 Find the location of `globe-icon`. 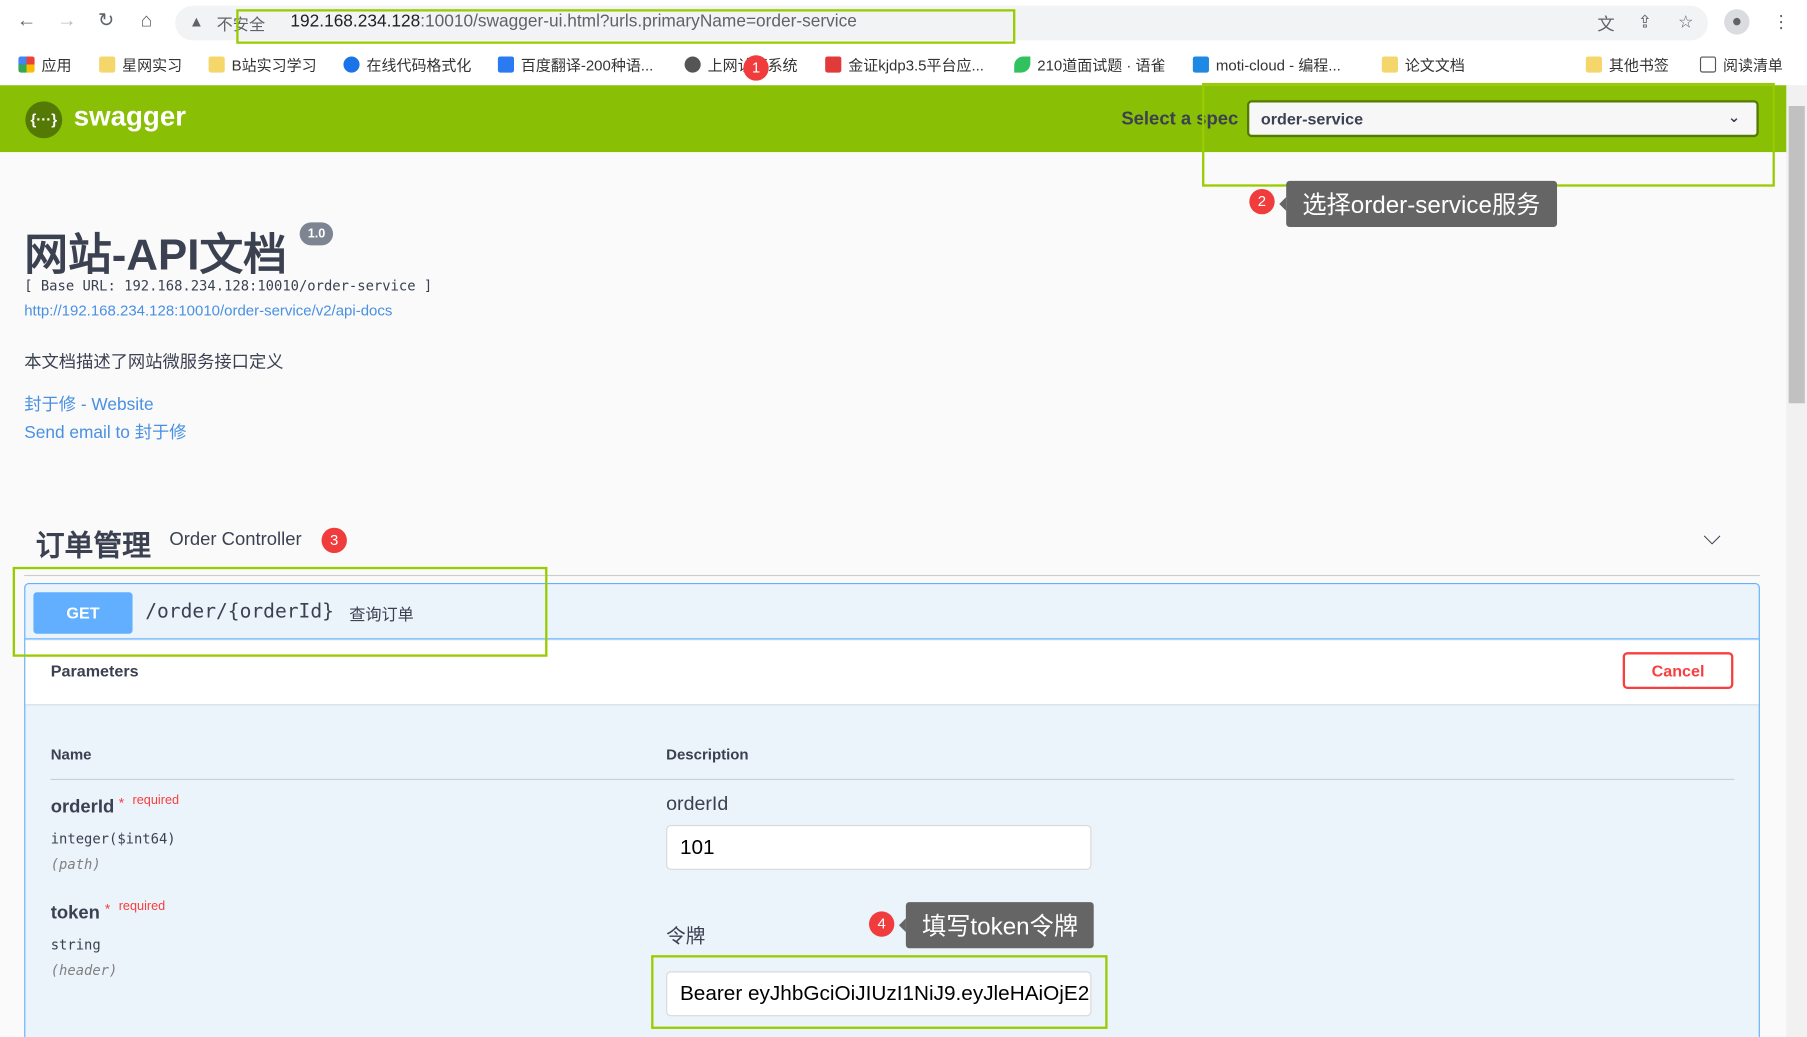

globe-icon is located at coordinates (692, 64).